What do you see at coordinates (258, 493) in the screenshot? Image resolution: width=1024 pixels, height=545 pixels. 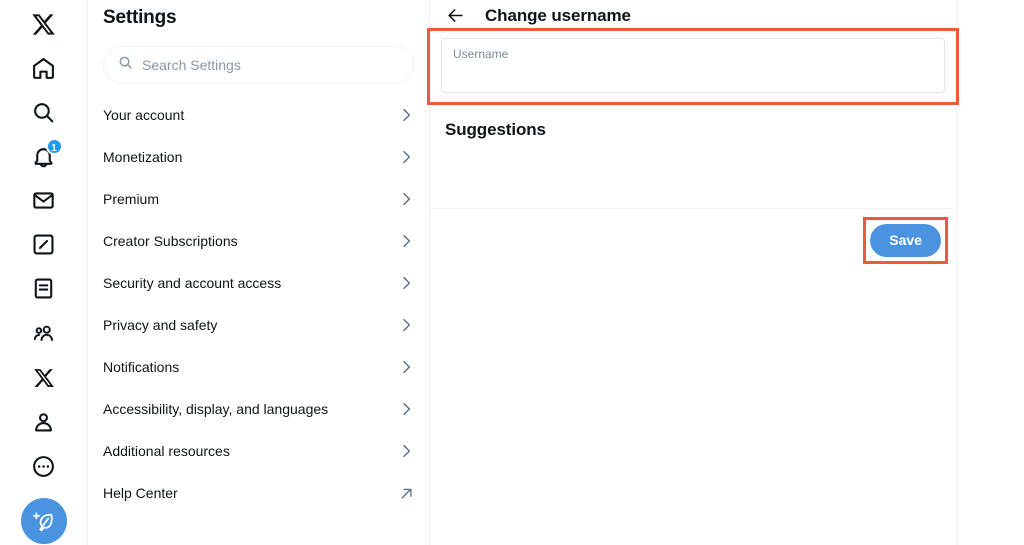 I see `settings-item-help-center: Help Center` at bounding box center [258, 493].